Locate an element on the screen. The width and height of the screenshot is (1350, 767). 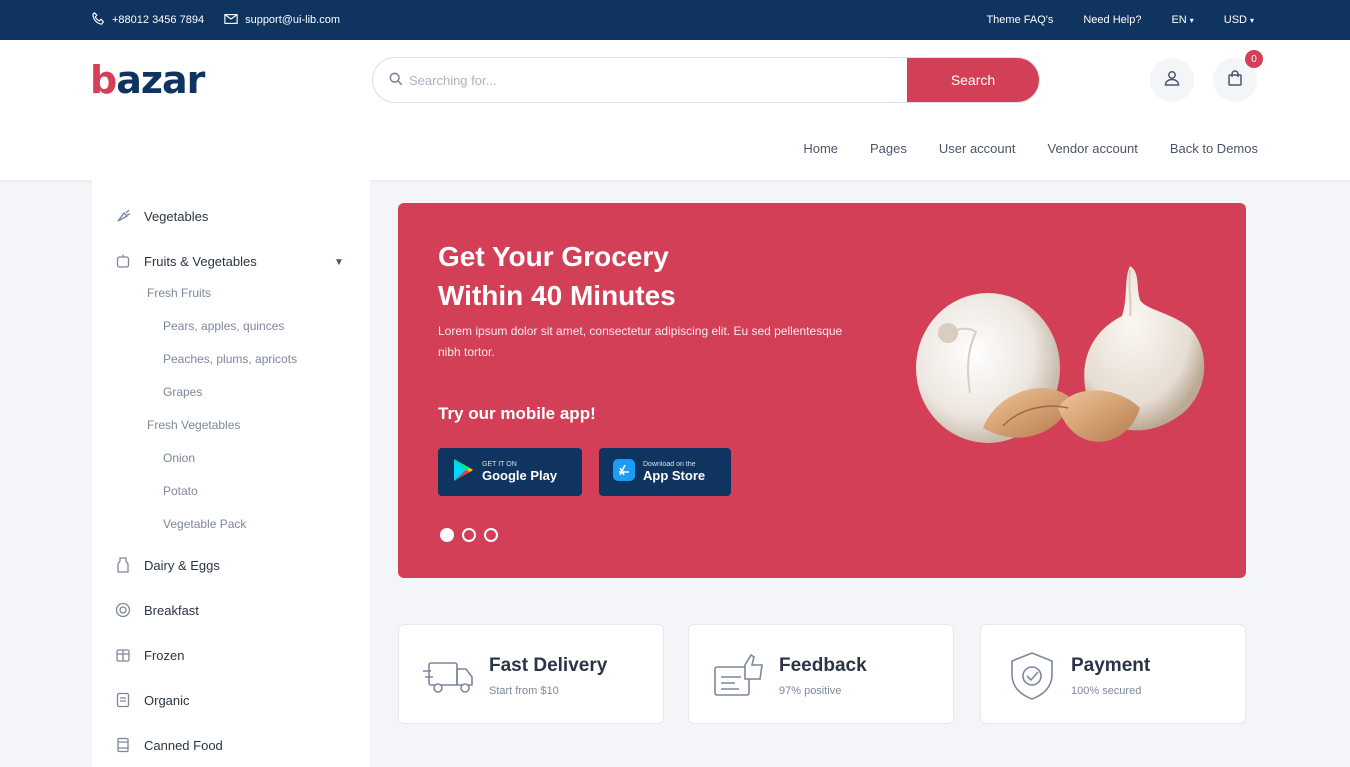
google-play-big-text: Google Play is located at coordinates (520, 475).